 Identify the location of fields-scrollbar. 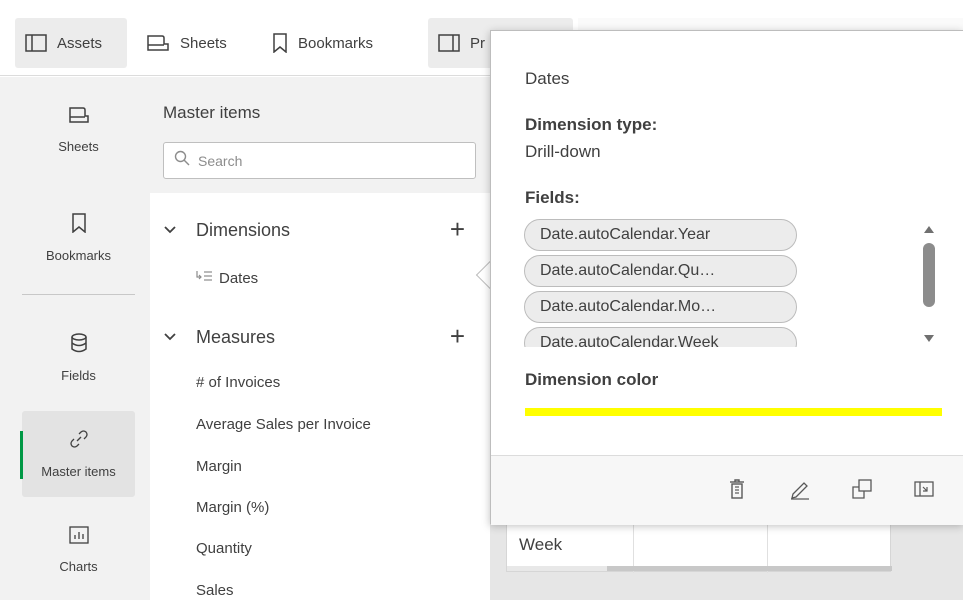
(929, 282).